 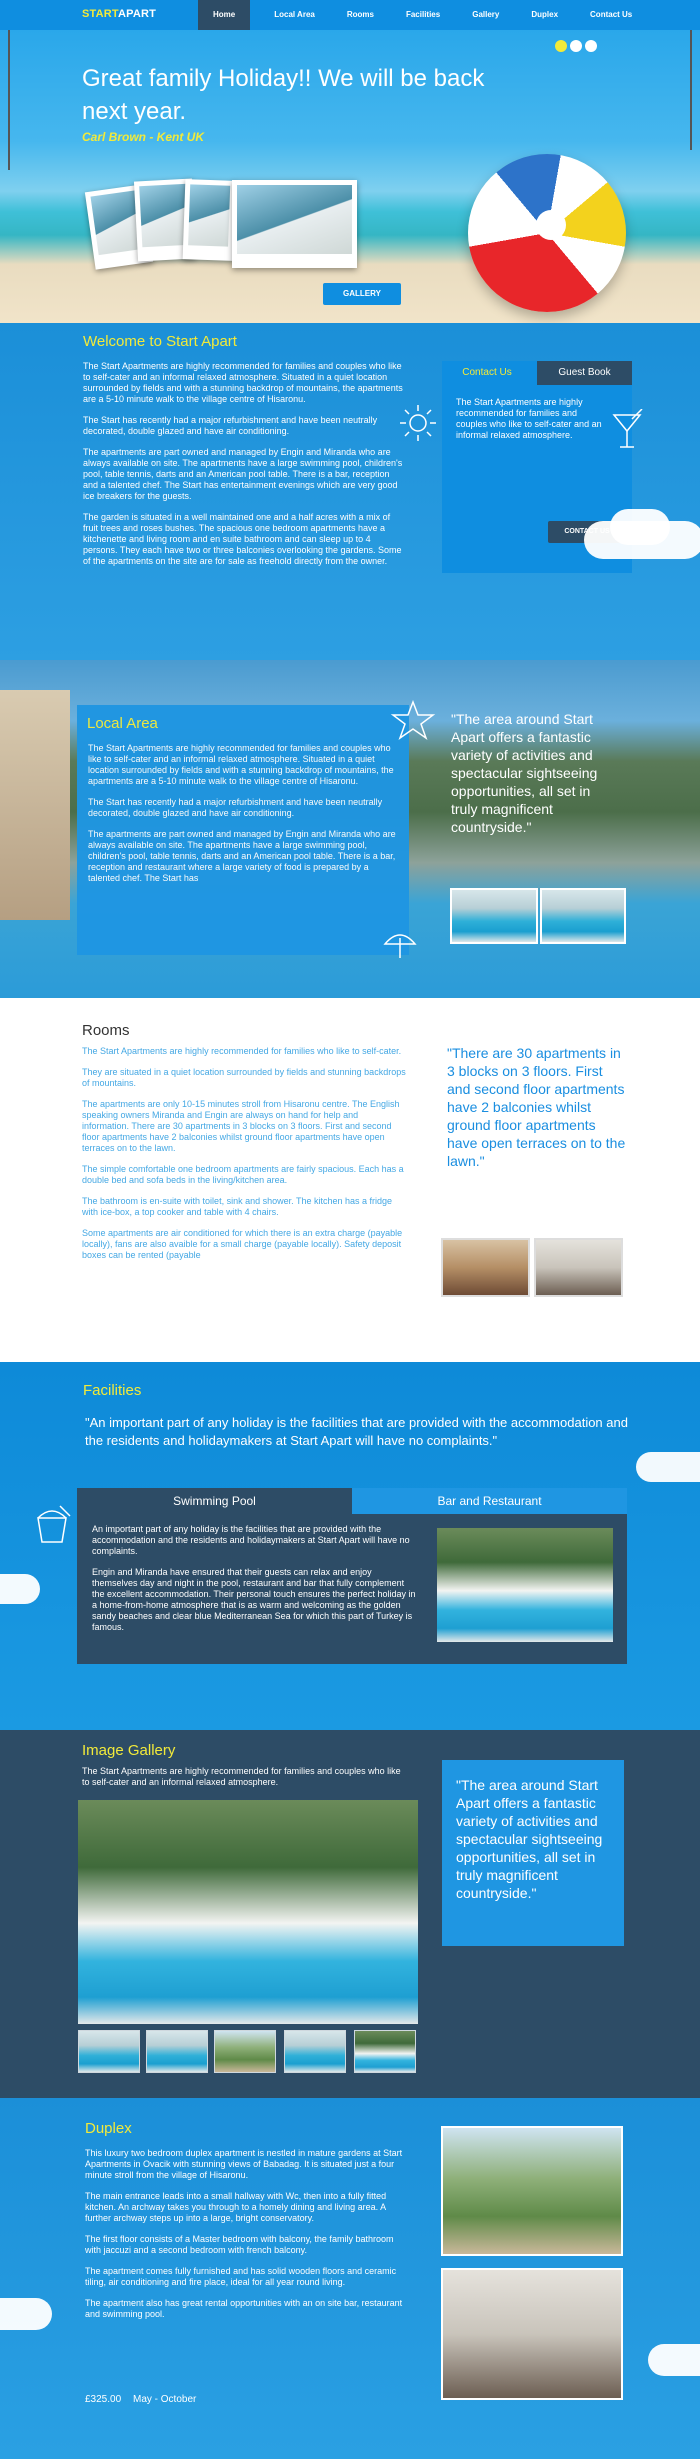 I want to click on nav-duplex: Duplex, so click(x=544, y=15).